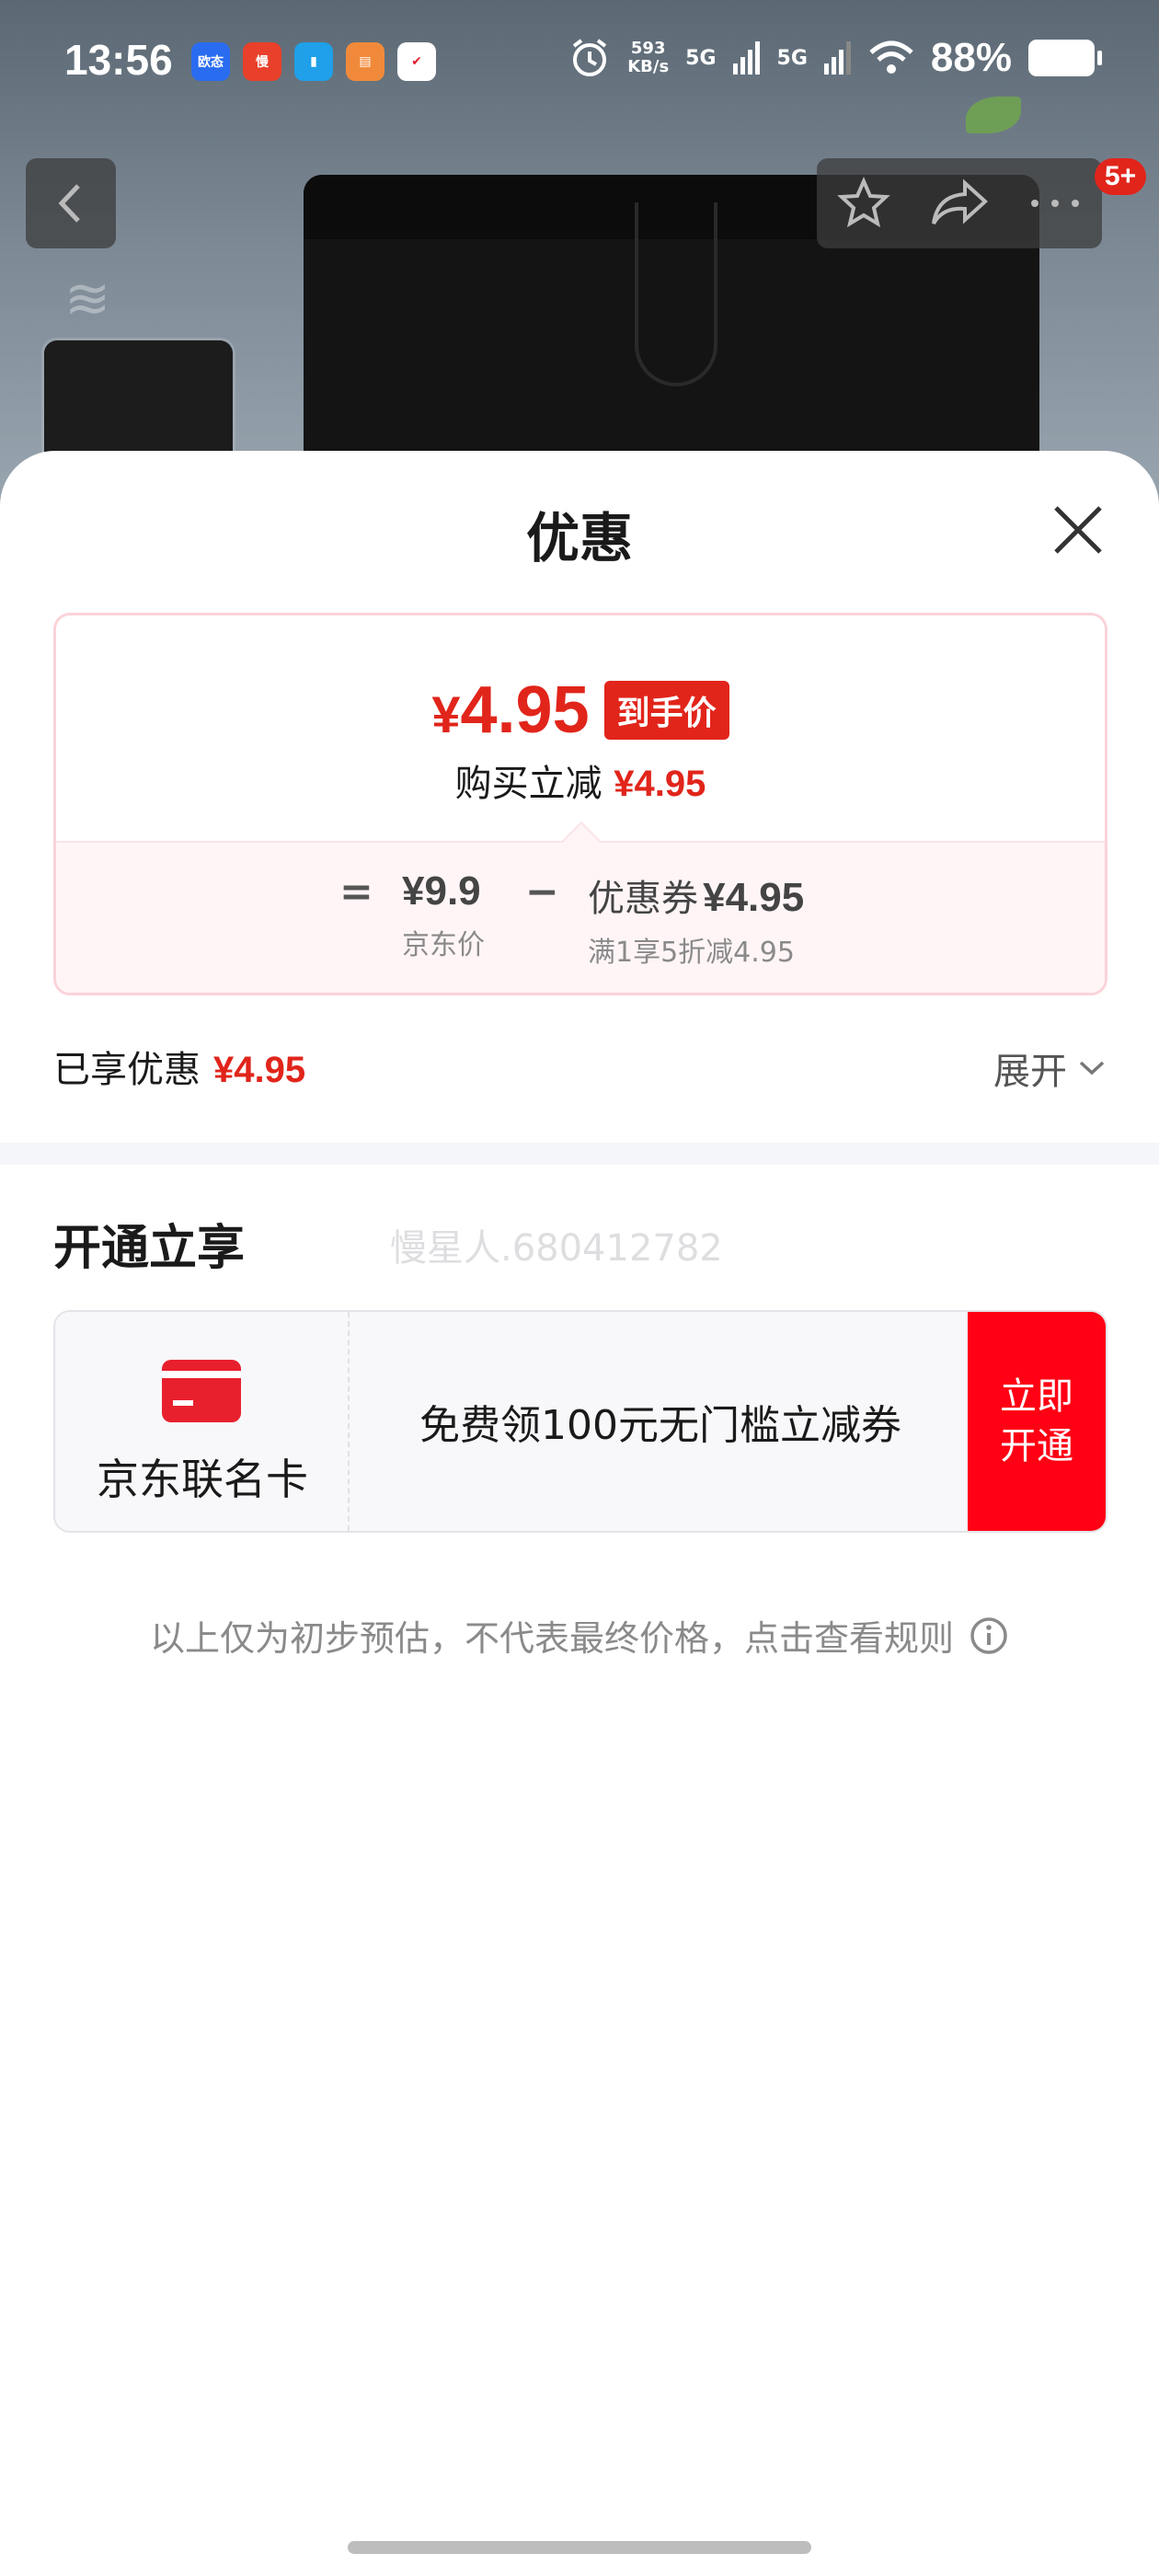  I want to click on app-icon-red-check: ✔, so click(416, 61).